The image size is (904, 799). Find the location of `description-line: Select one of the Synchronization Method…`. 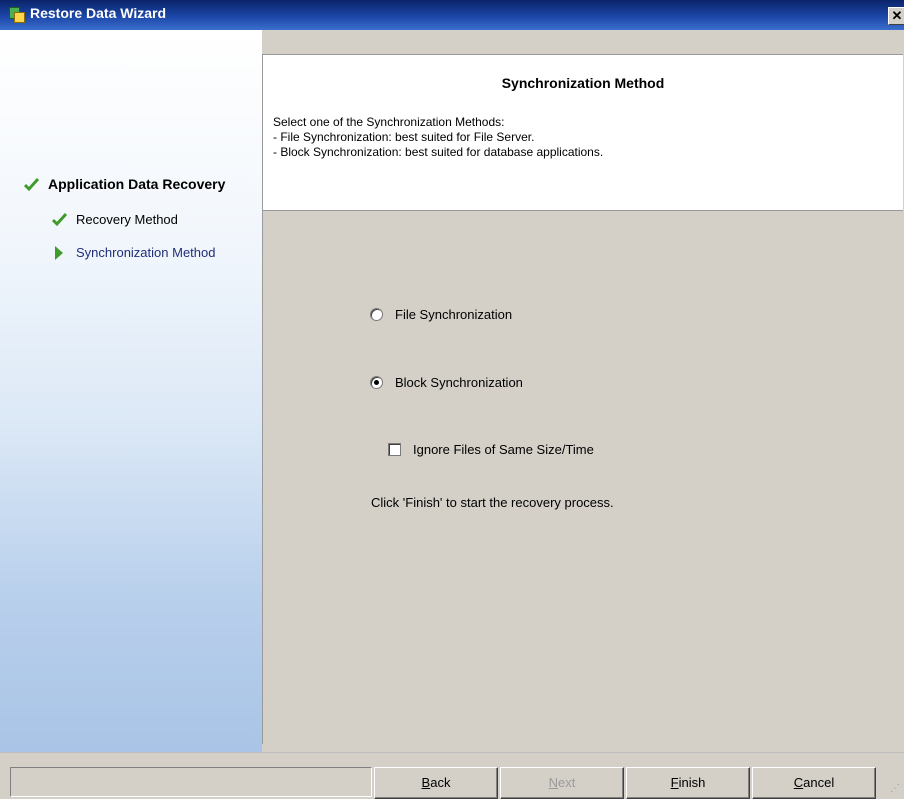

description-line: Select one of the Synchronization Method… is located at coordinates (389, 122).